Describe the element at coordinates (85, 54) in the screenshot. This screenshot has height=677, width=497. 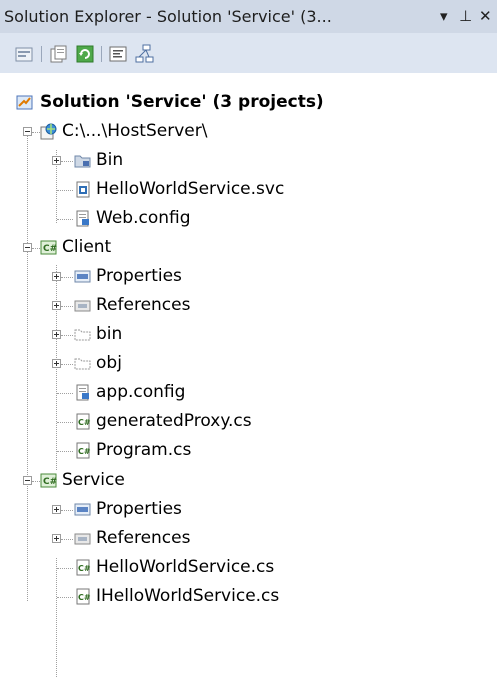
I see `refresh-icon` at that location.